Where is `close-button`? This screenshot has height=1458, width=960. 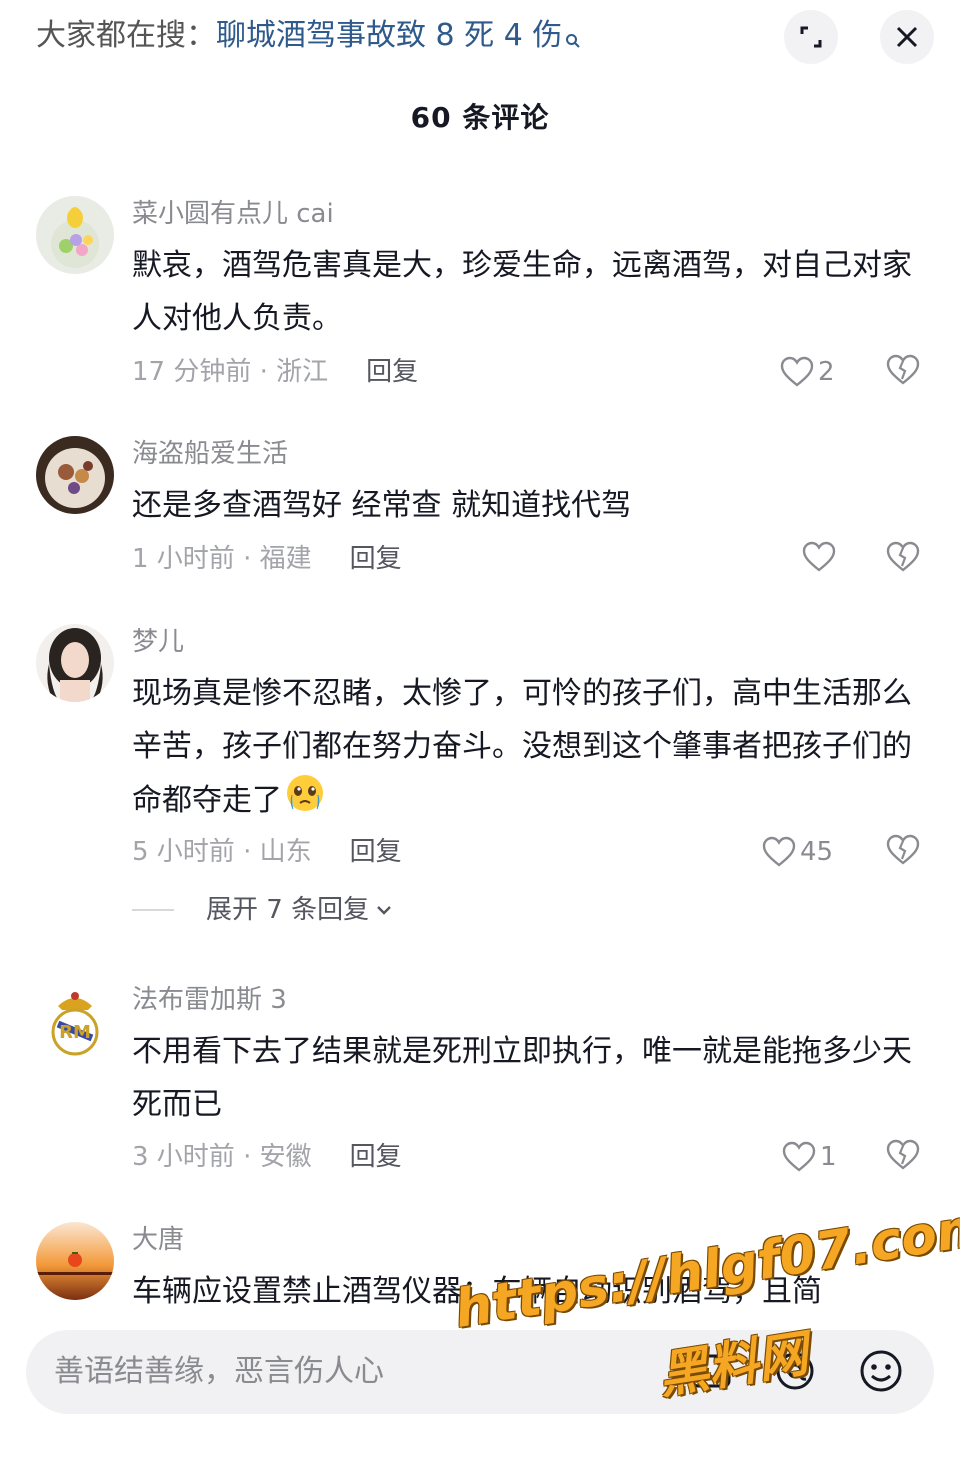
close-button is located at coordinates (907, 37).